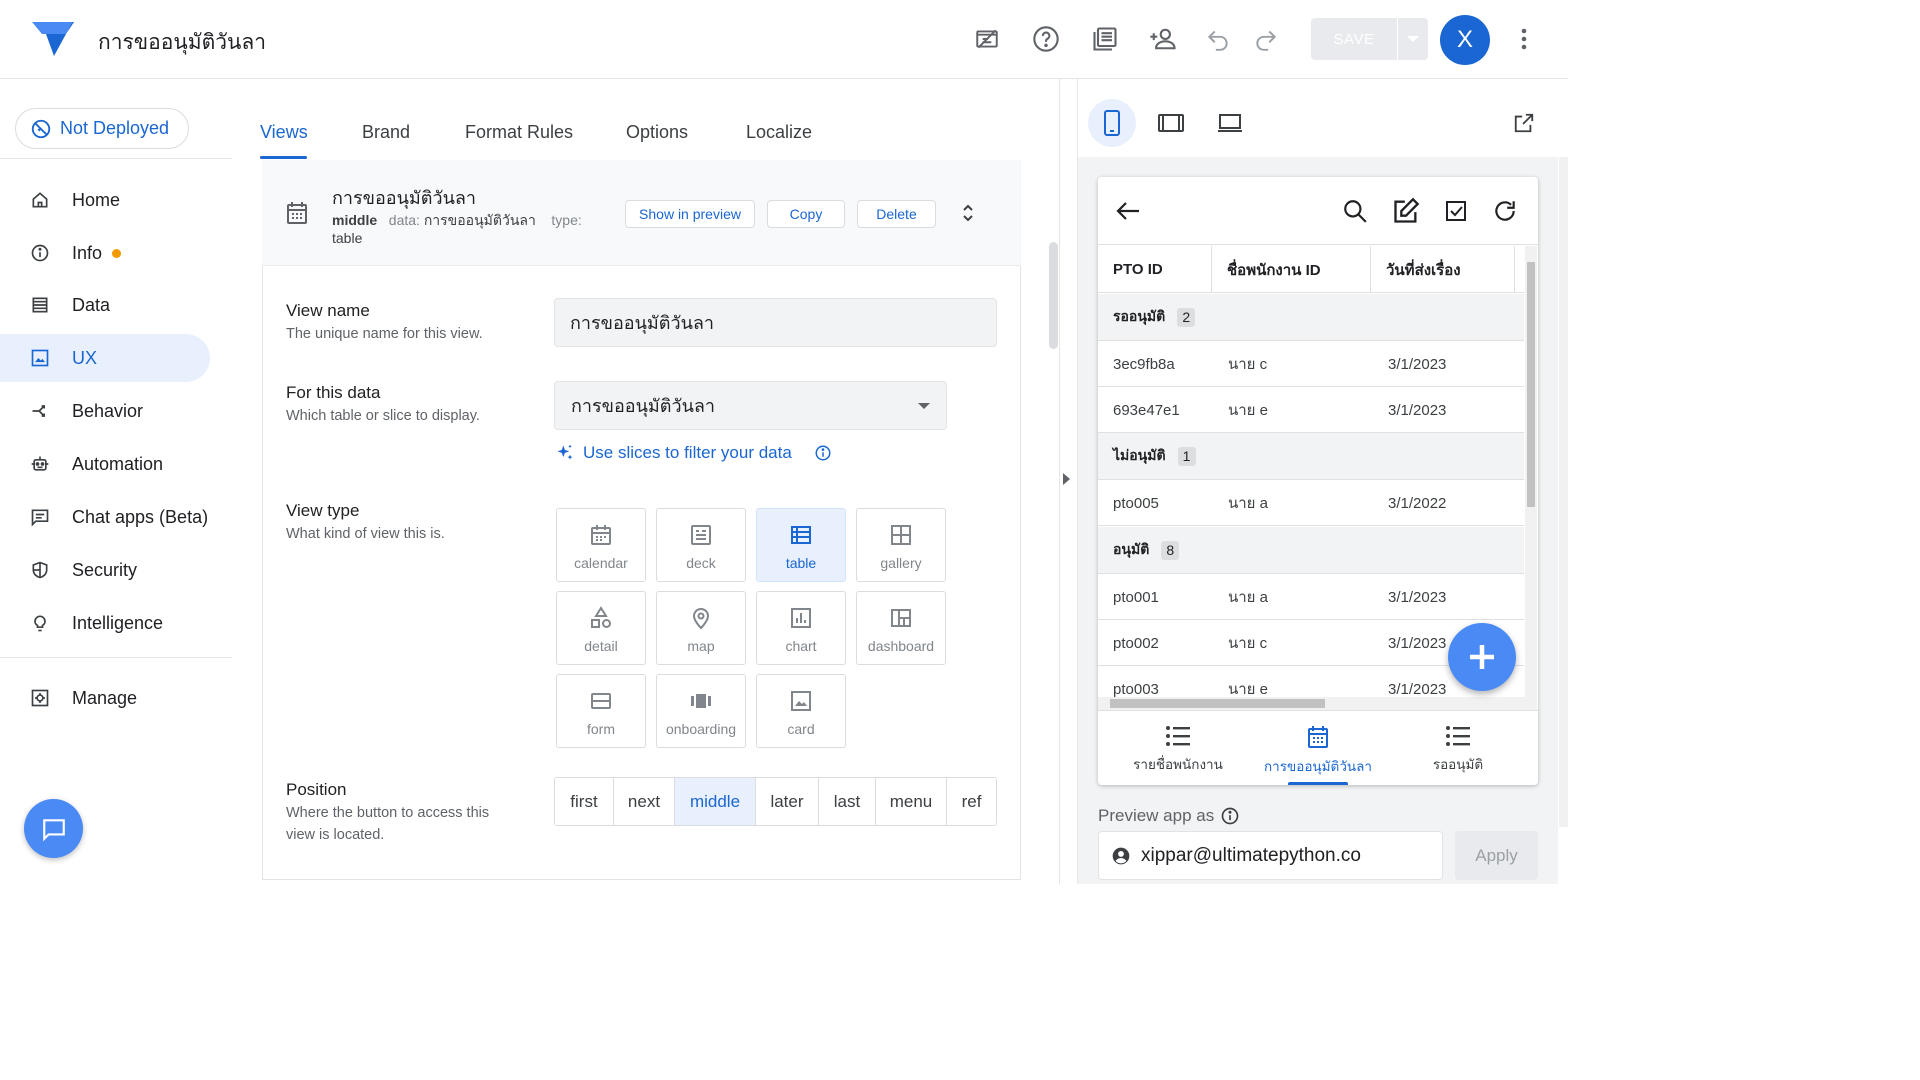 The width and height of the screenshot is (1920, 1080). Describe the element at coordinates (1417, 643) in the screenshot. I see `table-cell: 3/1/2023` at that location.